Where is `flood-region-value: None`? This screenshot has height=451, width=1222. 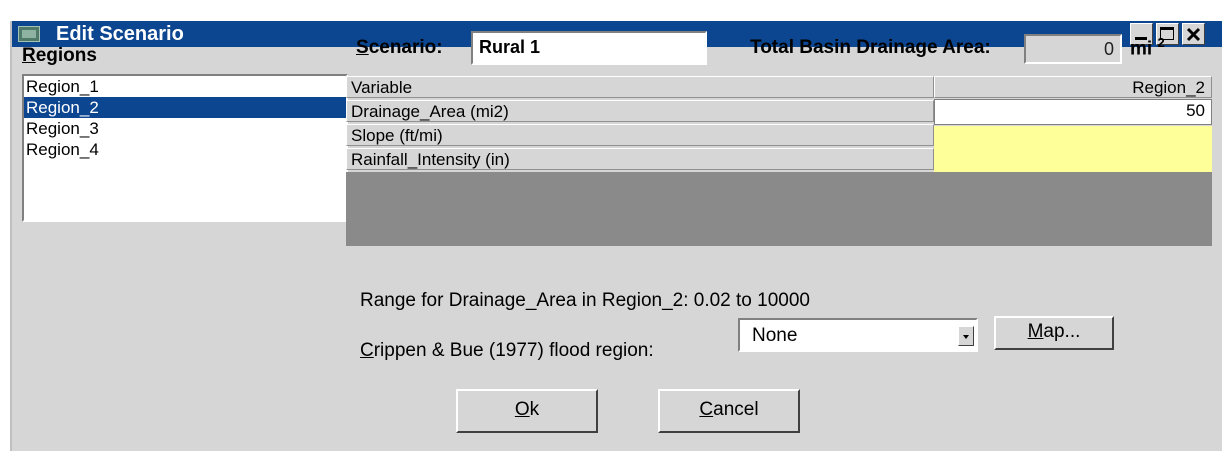 flood-region-value: None is located at coordinates (775, 335).